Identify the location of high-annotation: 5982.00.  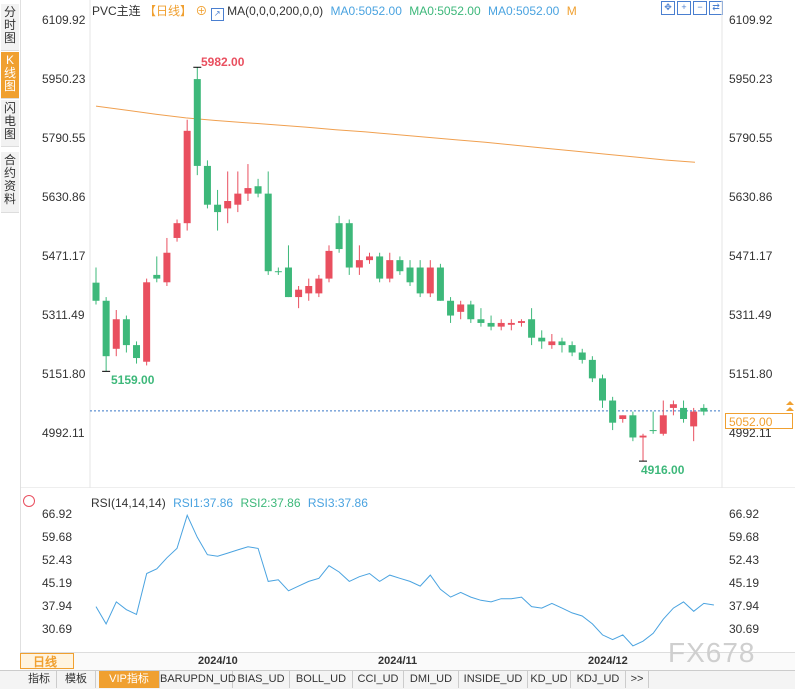
(223, 62).